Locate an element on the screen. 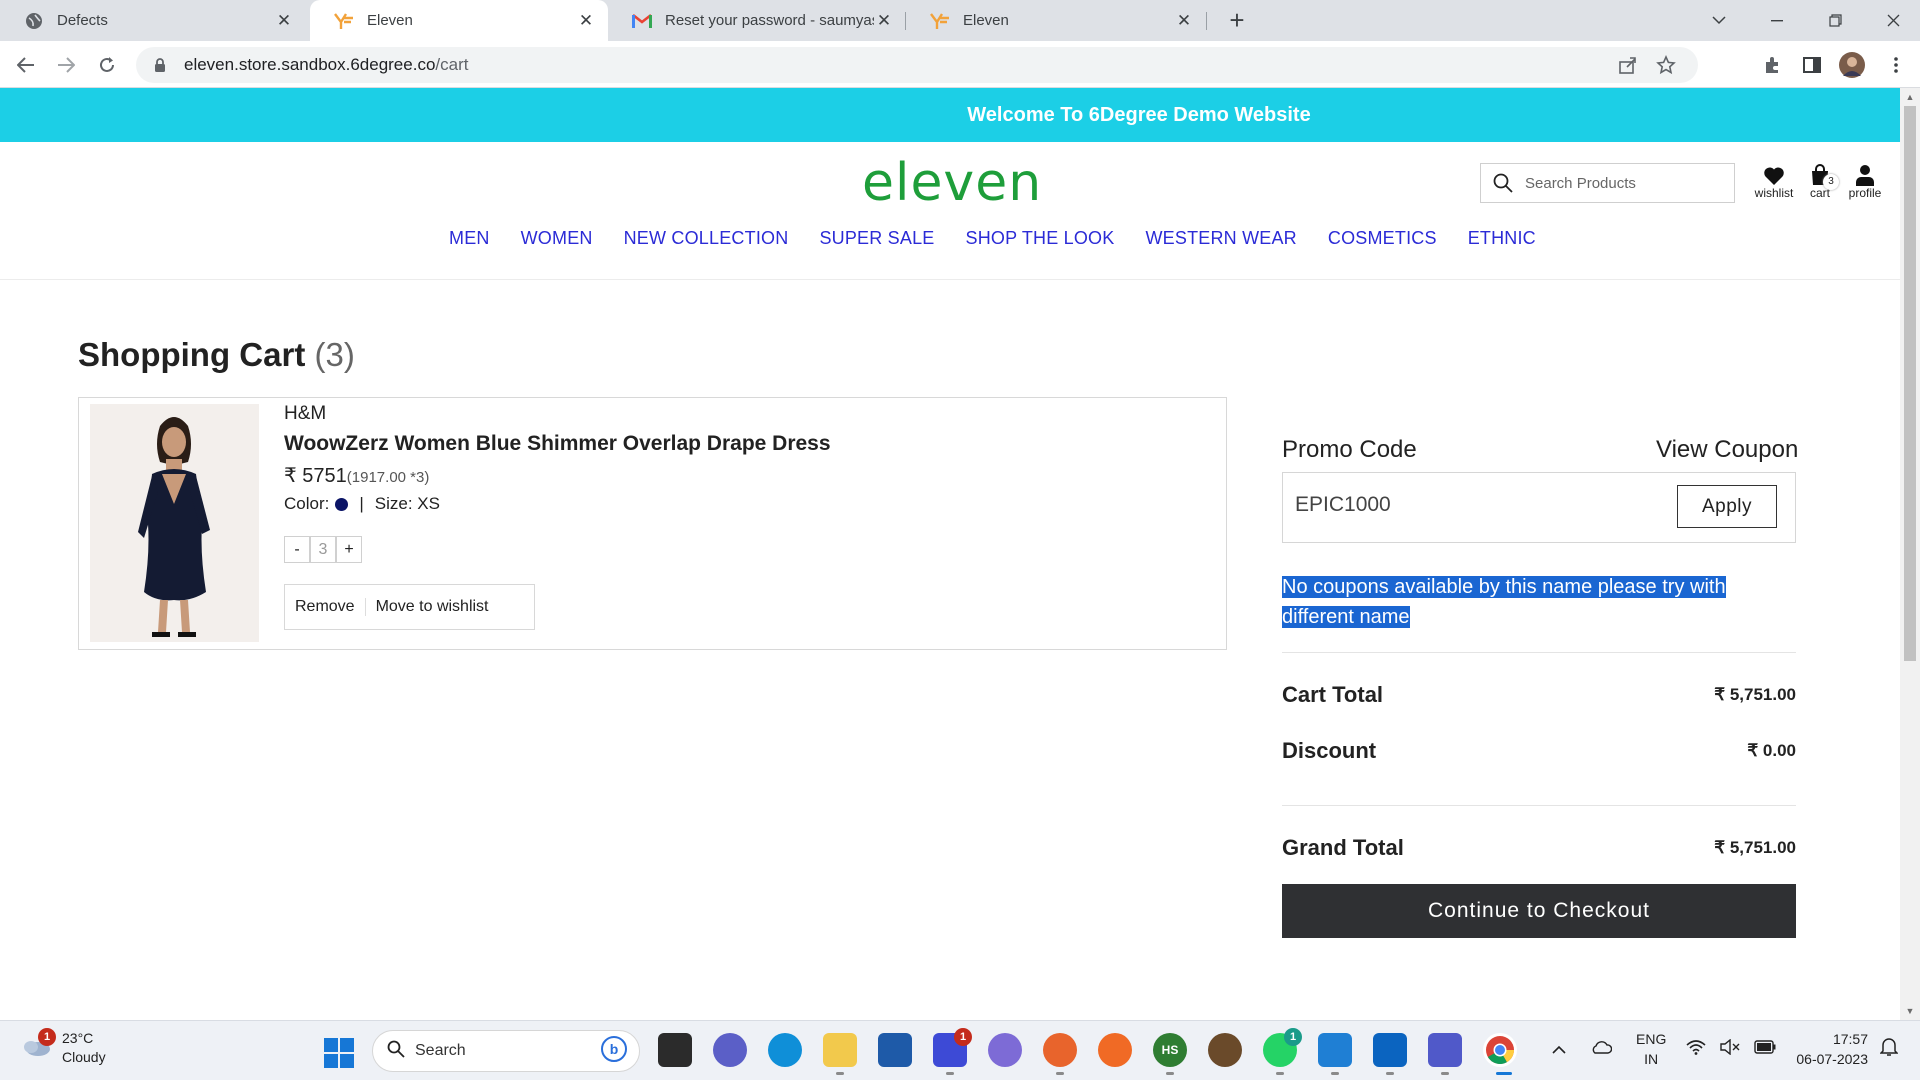  copilot-icon is located at coordinates (1005, 1050).